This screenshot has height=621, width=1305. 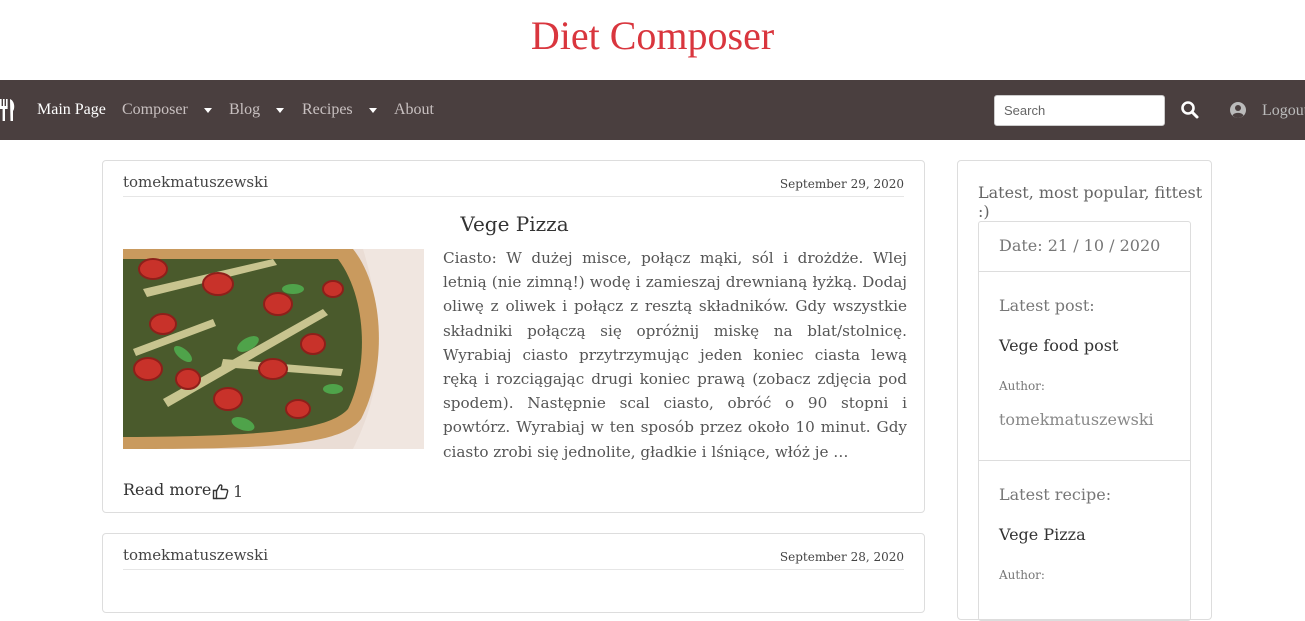 What do you see at coordinates (513, 573) in the screenshot?
I see `blog-post-card: tomekmatuszewski September 28, 2020` at bounding box center [513, 573].